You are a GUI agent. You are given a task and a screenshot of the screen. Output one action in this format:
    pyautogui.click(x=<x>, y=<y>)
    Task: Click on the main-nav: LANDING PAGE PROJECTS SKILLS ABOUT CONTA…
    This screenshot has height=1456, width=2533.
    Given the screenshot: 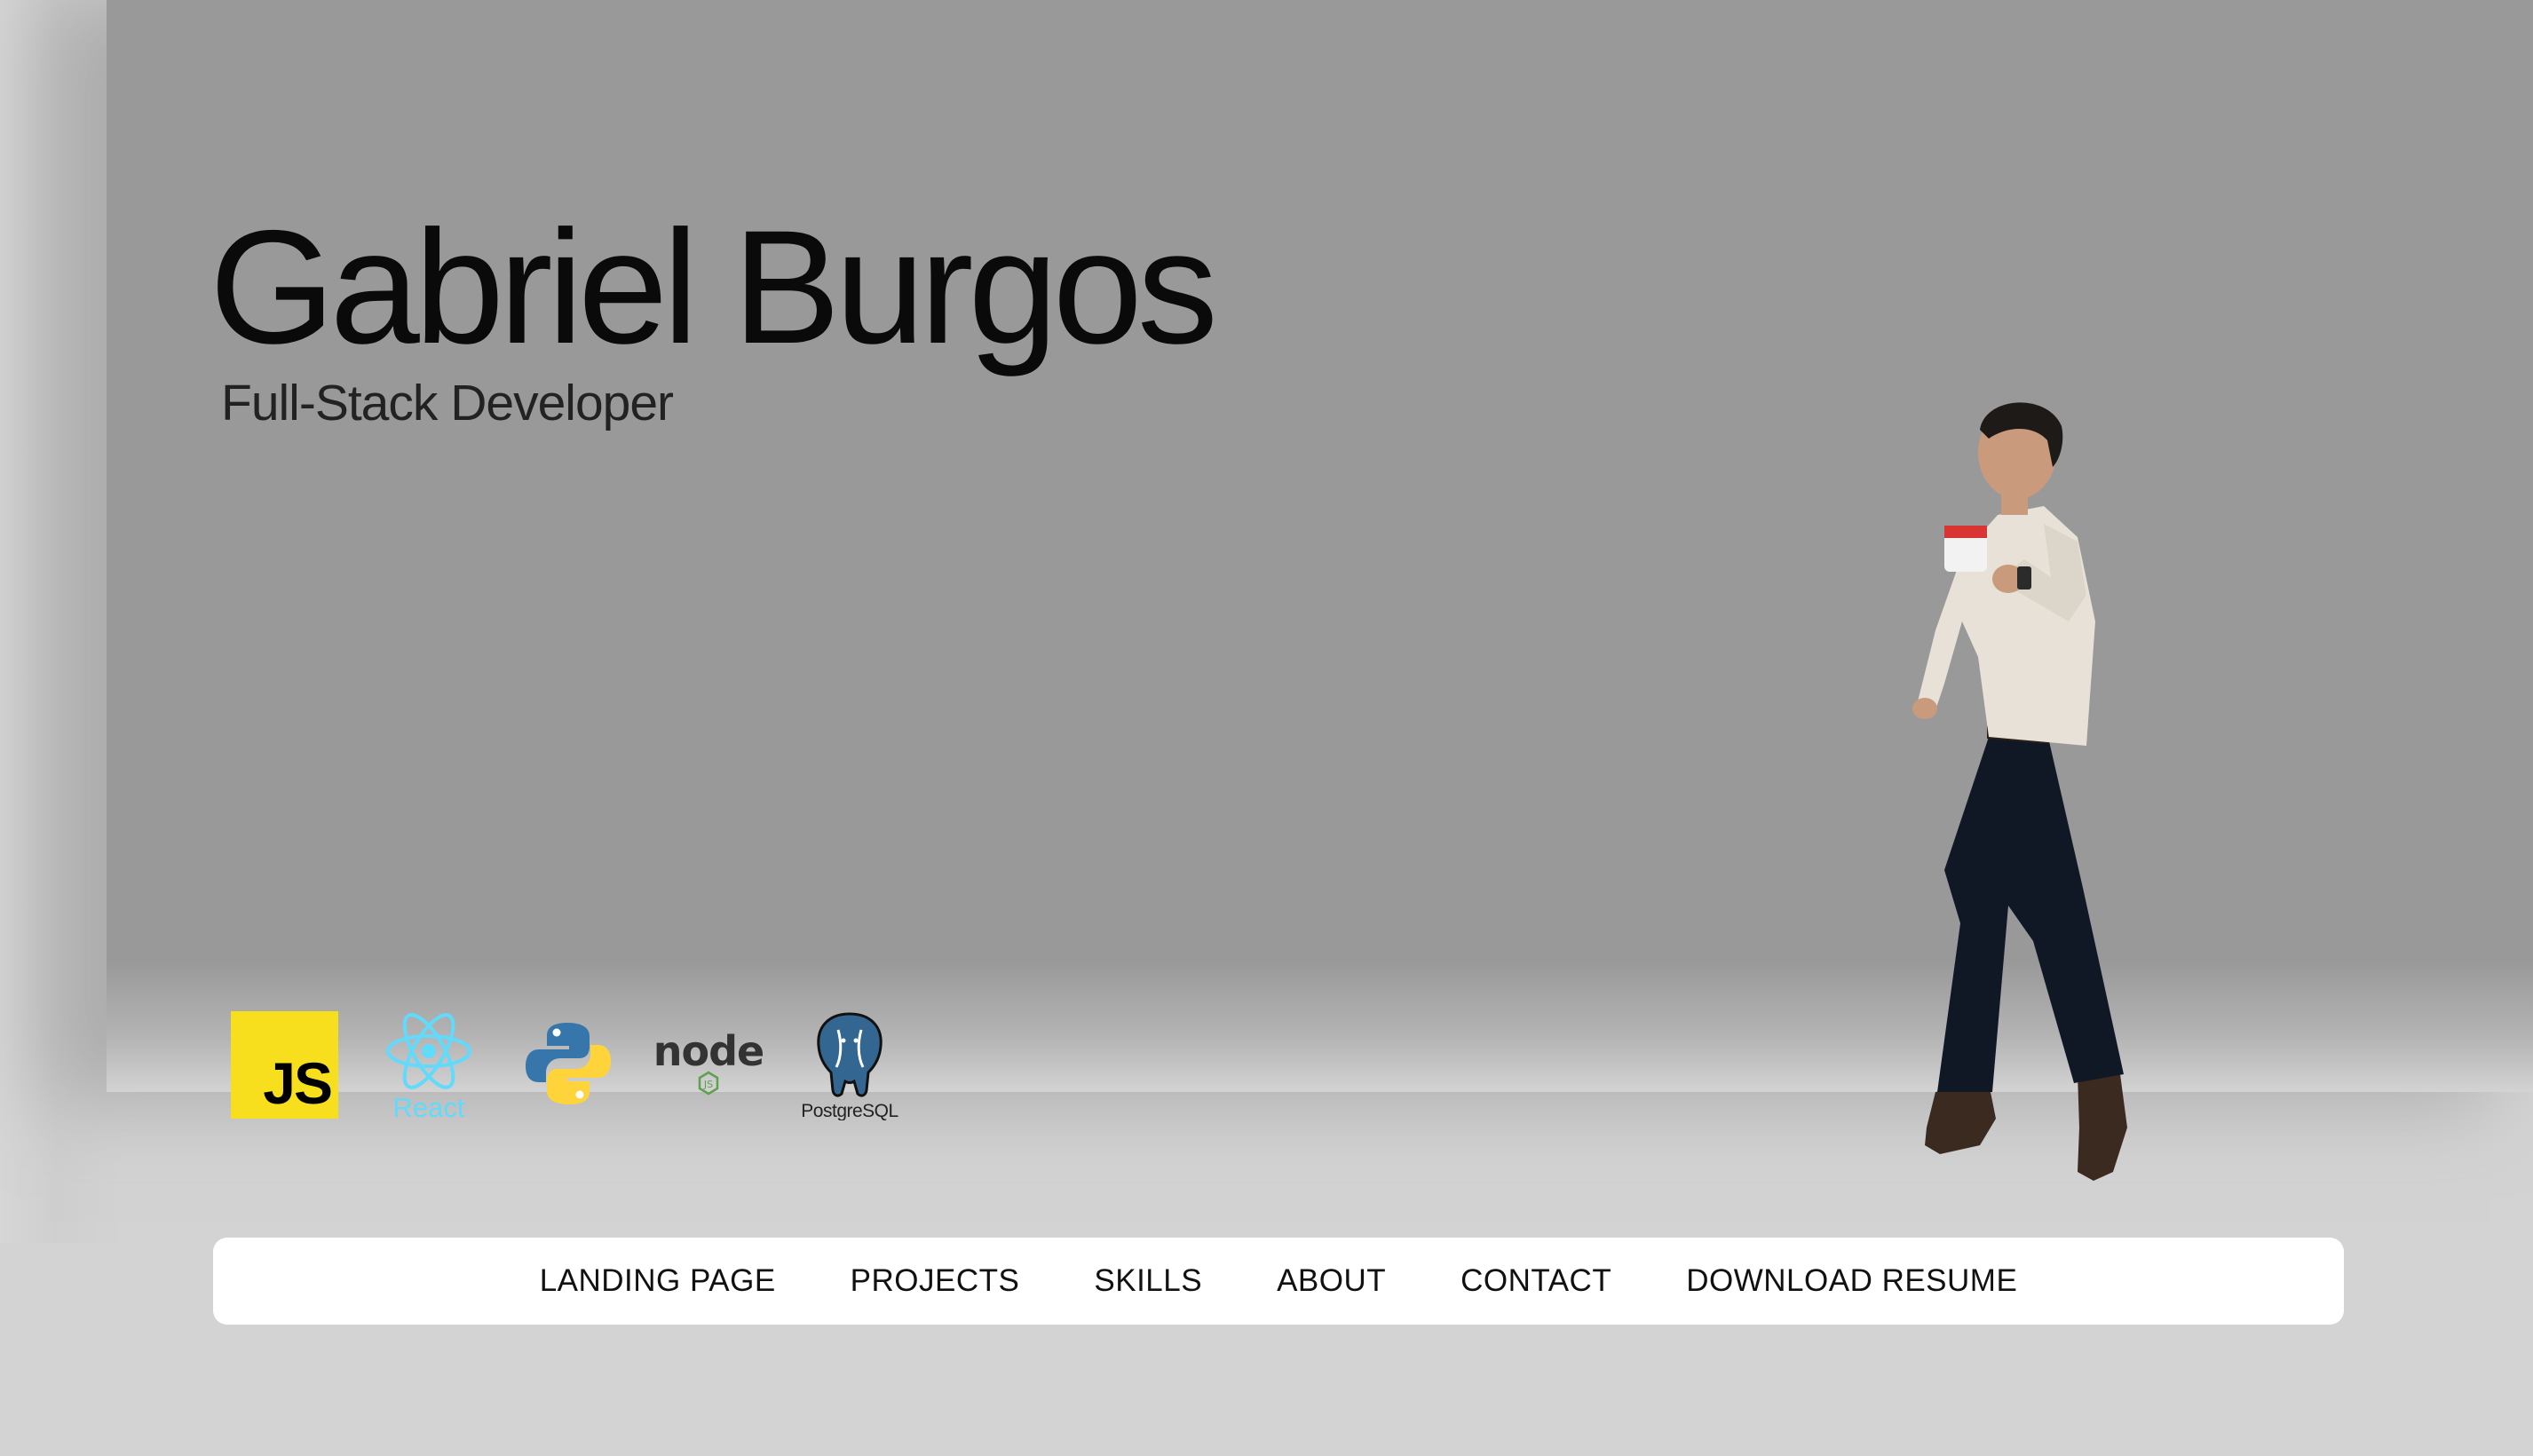 What is the action you would take?
    pyautogui.click(x=1278, y=1281)
    